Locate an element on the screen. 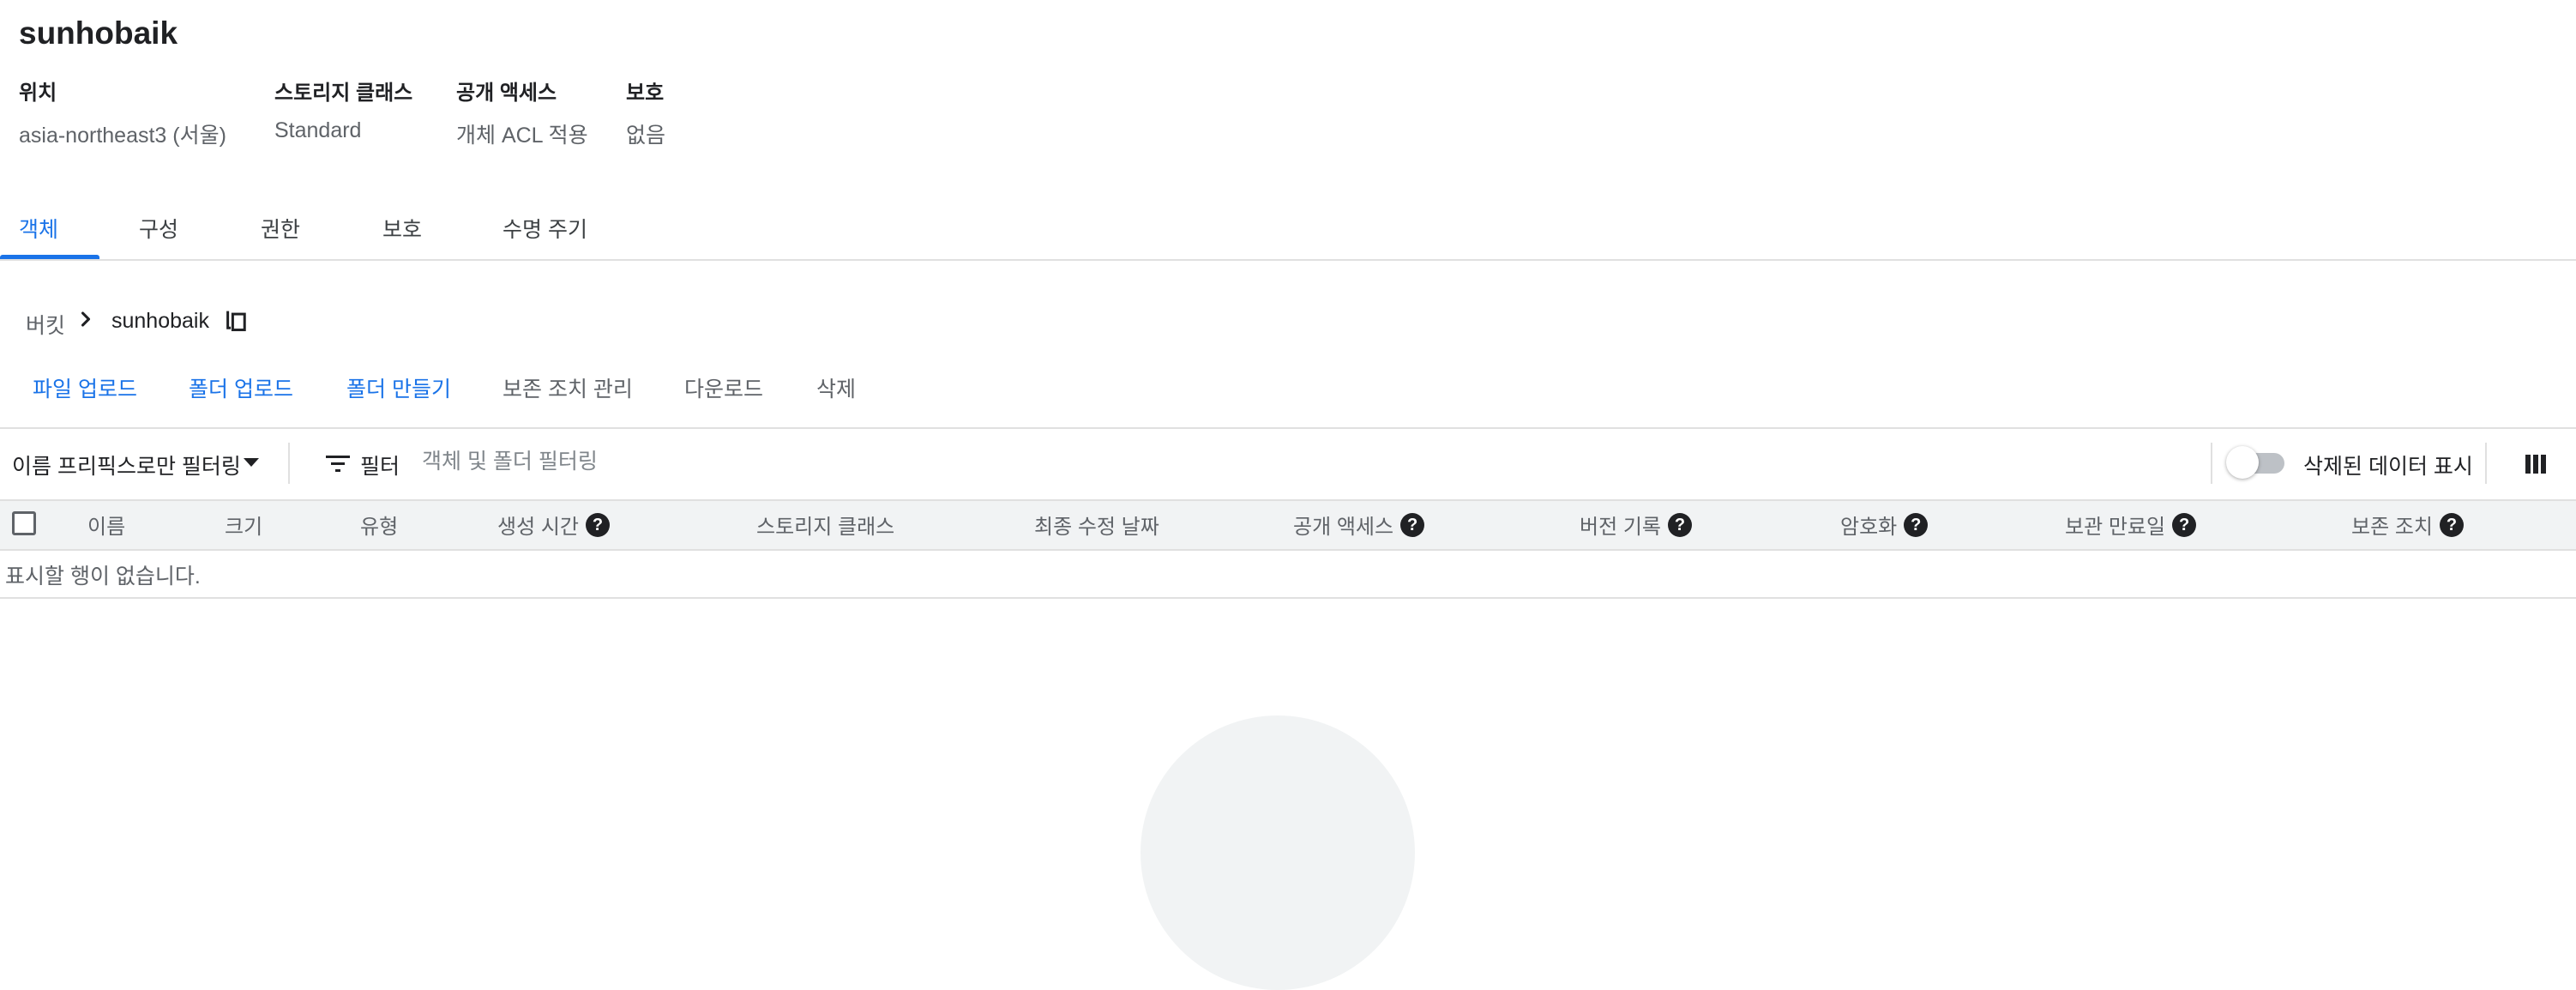 The image size is (2576, 990). column-type: 유형 is located at coordinates (379, 525).